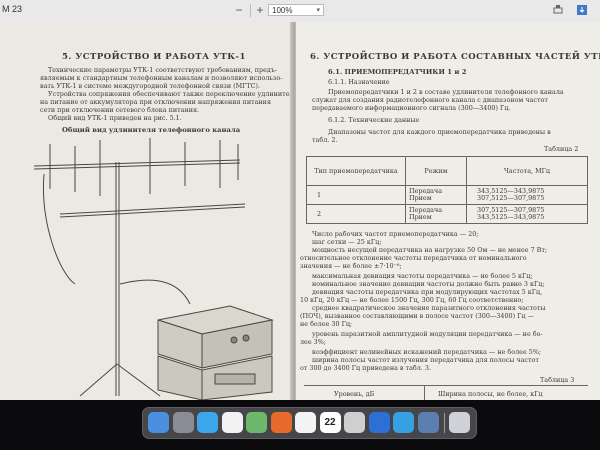  Describe the element at coordinates (403, 422) in the screenshot. I see `dock-telegram-icon` at that location.